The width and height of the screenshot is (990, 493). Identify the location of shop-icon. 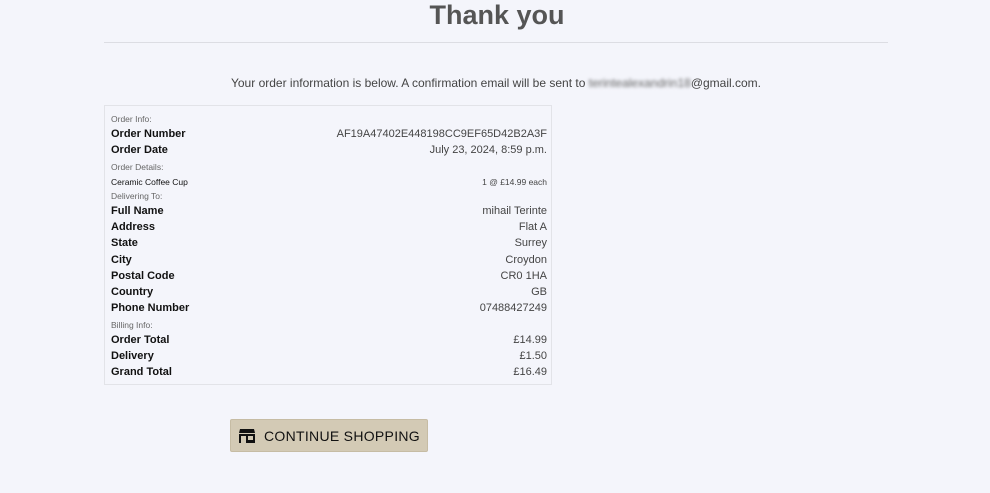
(247, 435).